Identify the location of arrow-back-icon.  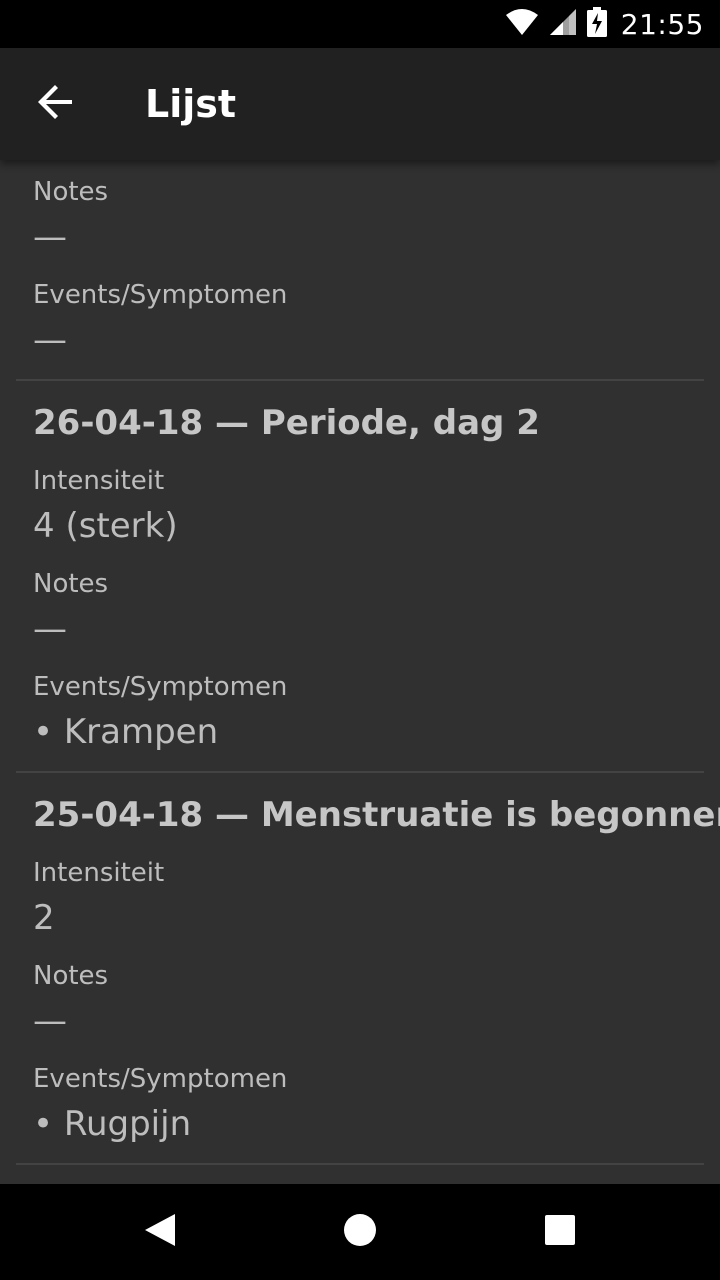
(56, 104).